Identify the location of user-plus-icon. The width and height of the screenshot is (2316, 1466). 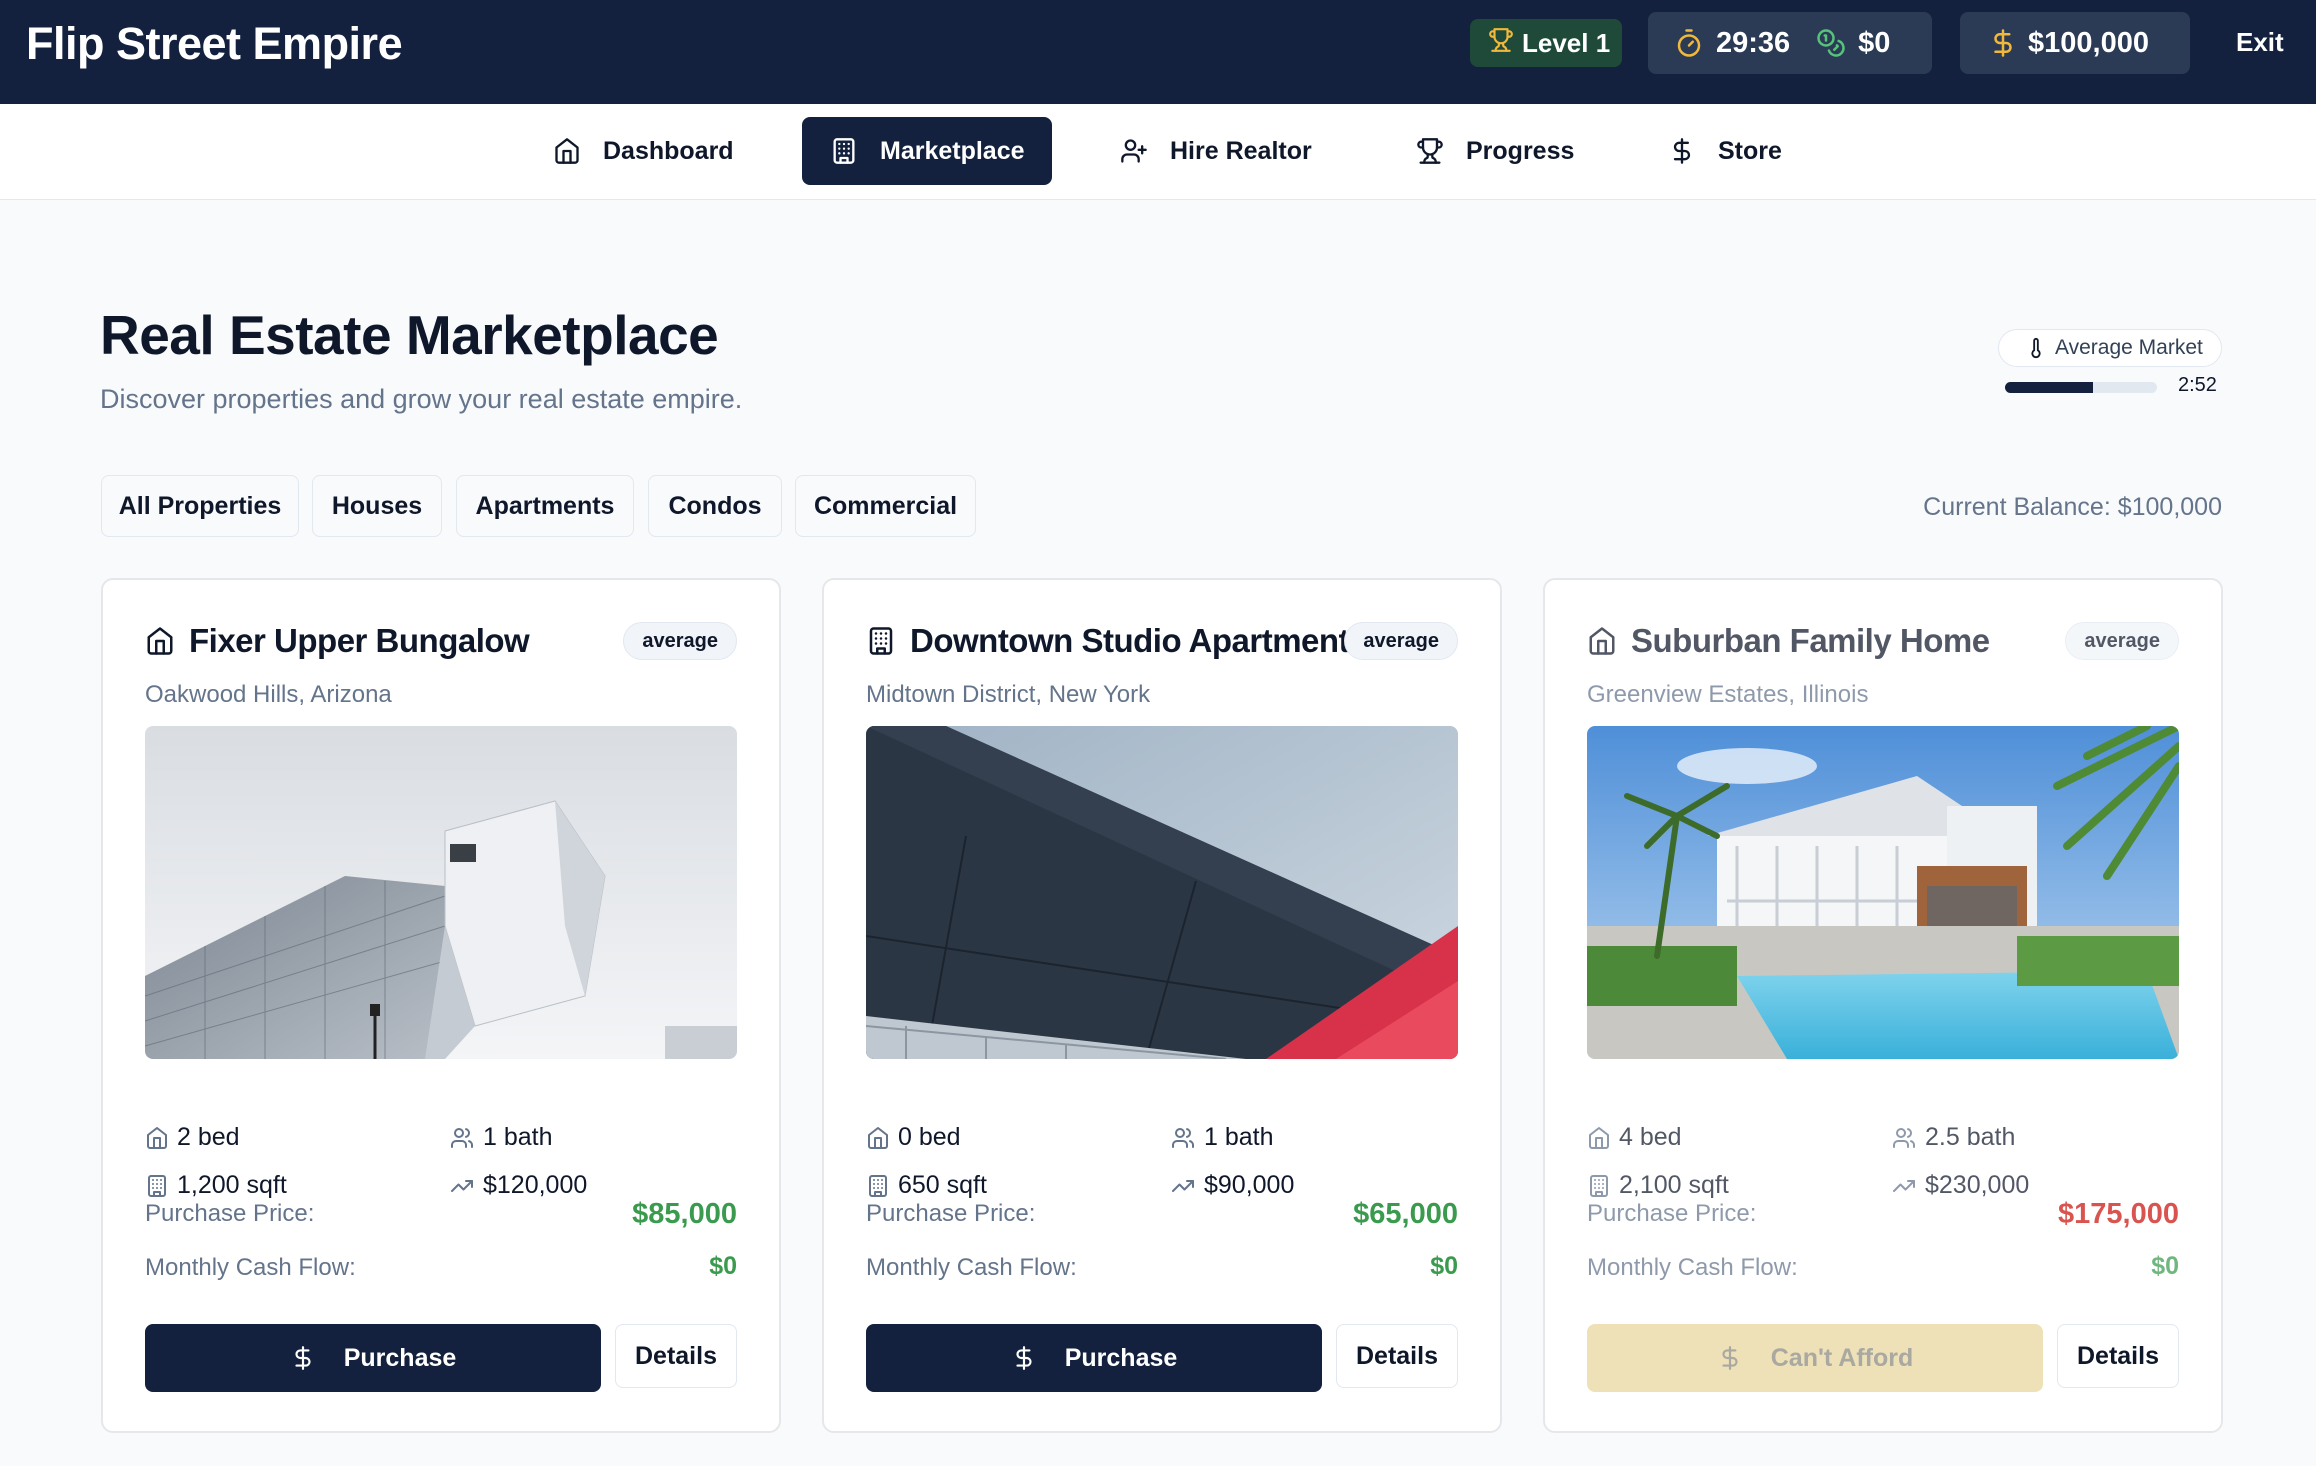
(1134, 151).